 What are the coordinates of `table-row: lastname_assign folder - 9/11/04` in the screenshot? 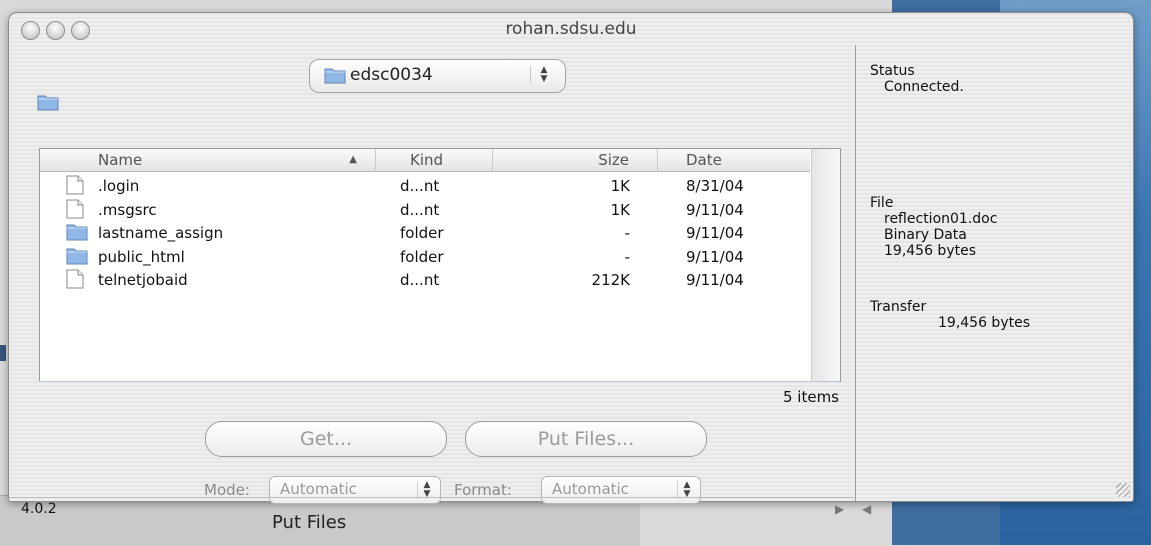 It's located at (425, 233).